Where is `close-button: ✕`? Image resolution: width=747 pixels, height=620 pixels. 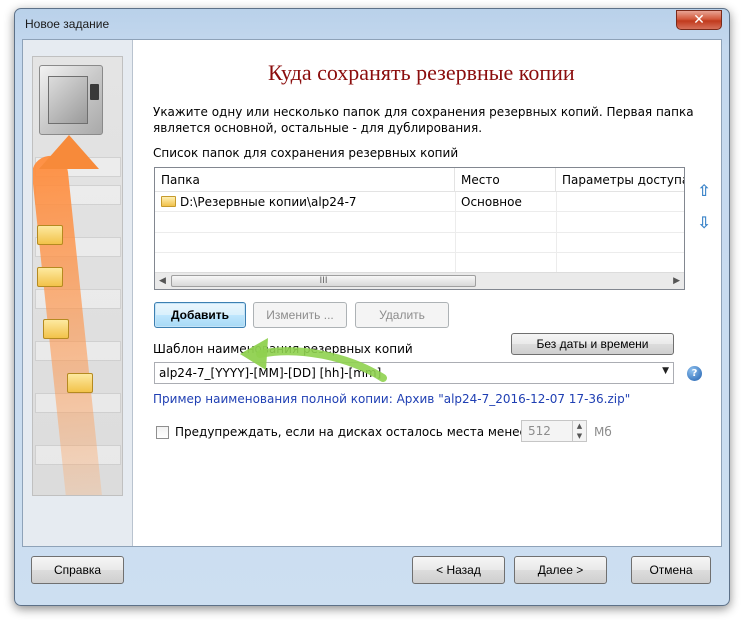 close-button: ✕ is located at coordinates (699, 20).